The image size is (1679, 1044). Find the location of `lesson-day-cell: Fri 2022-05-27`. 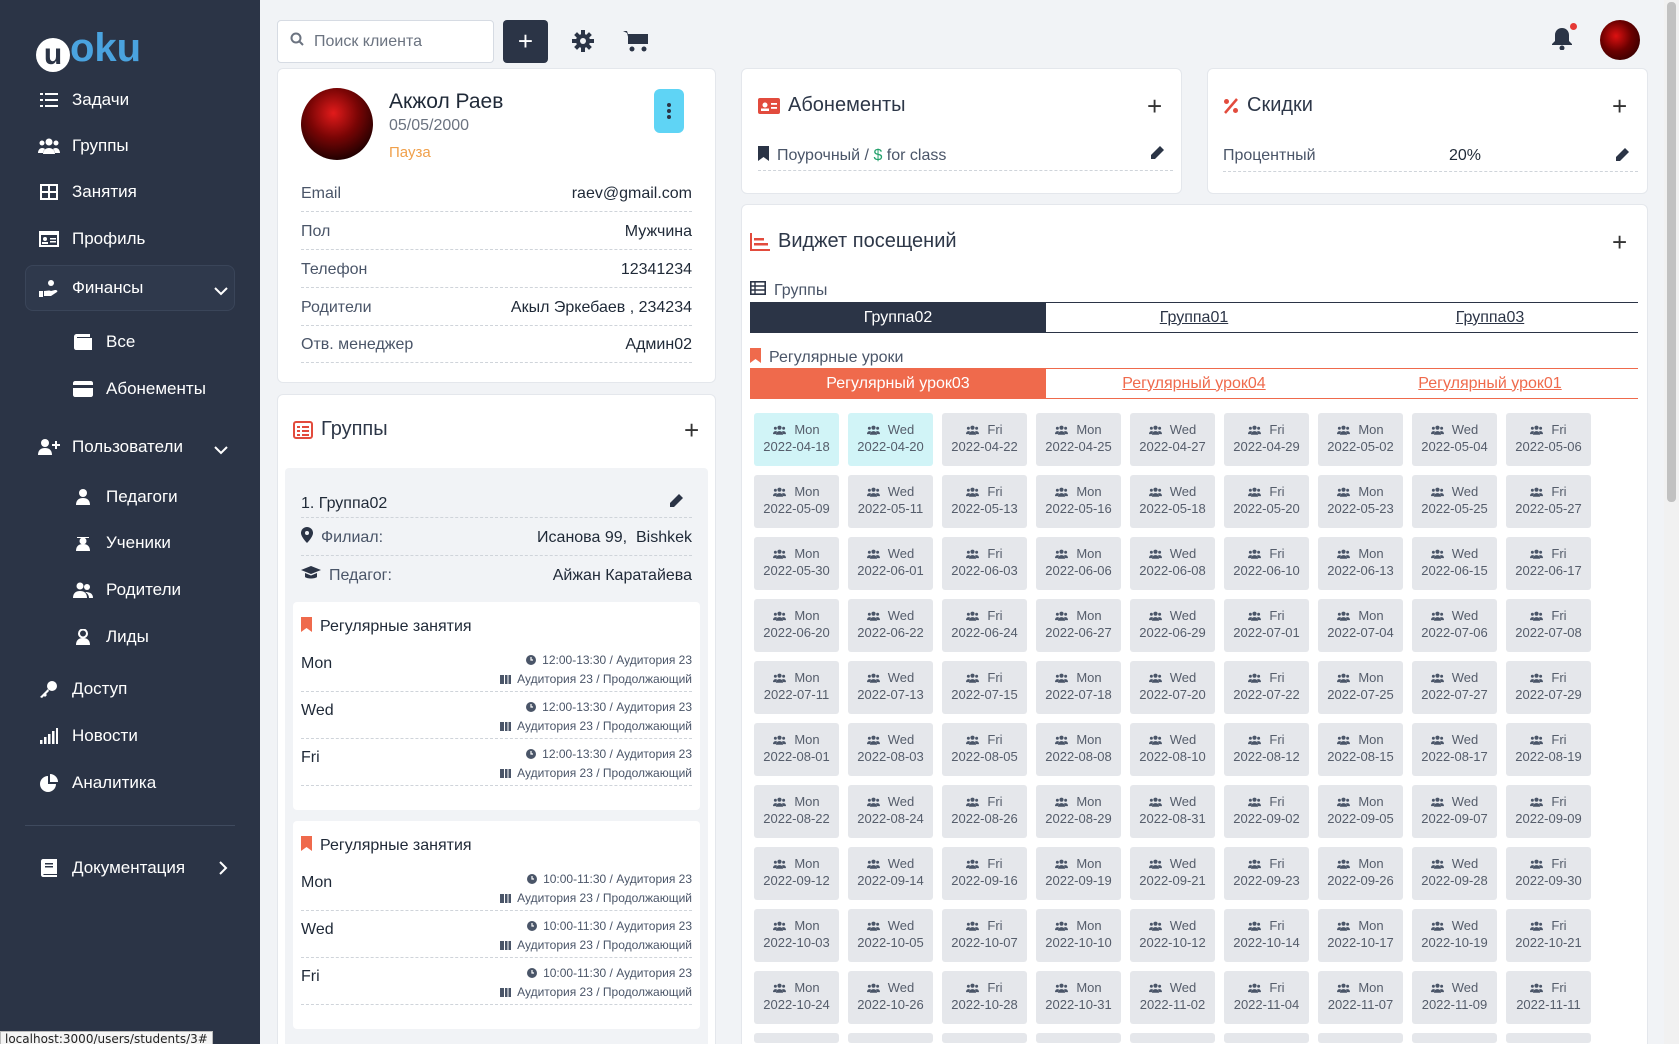

lesson-day-cell: Fri 2022-05-27 is located at coordinates (1548, 501).